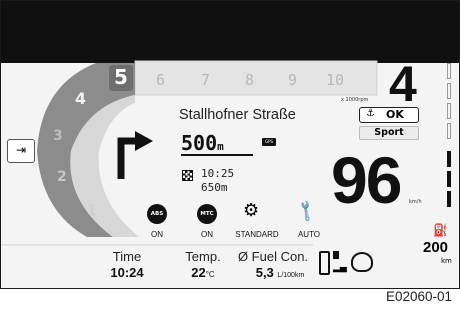  What do you see at coordinates (214, 187) in the screenshot?
I see `remaining-distance: 650m` at bounding box center [214, 187].